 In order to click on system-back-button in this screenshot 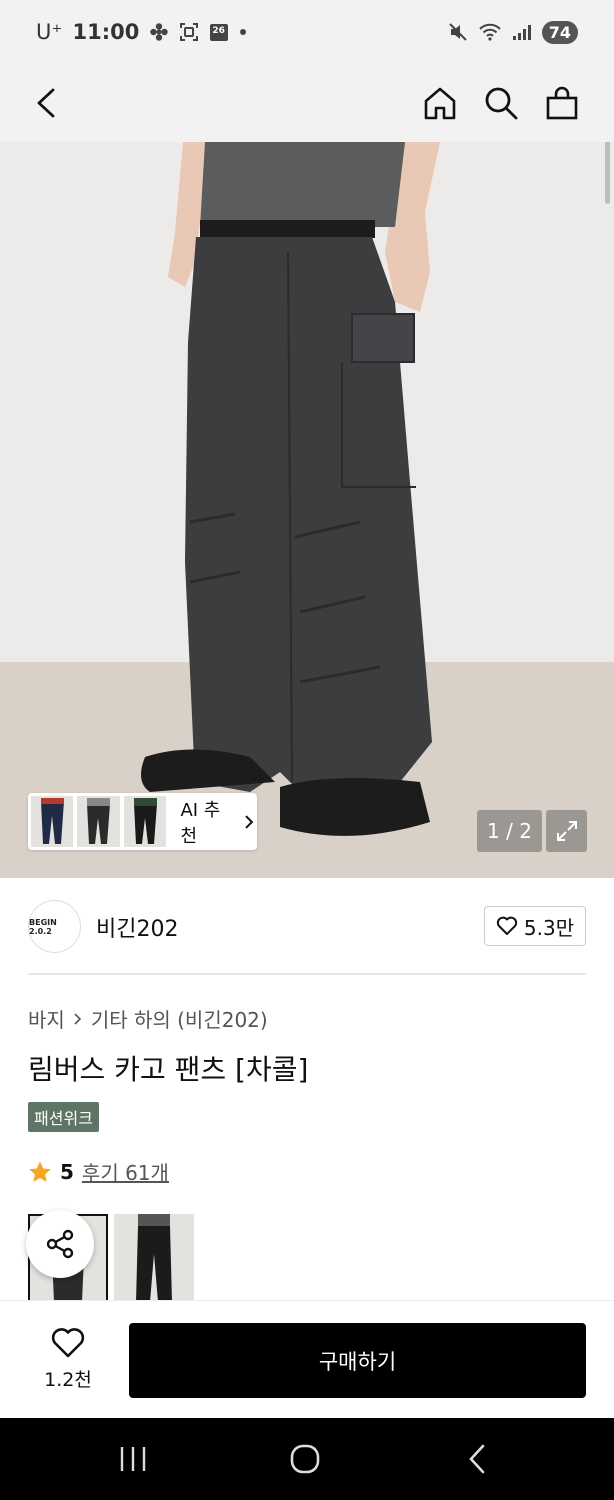, I will do `click(477, 1459)`.